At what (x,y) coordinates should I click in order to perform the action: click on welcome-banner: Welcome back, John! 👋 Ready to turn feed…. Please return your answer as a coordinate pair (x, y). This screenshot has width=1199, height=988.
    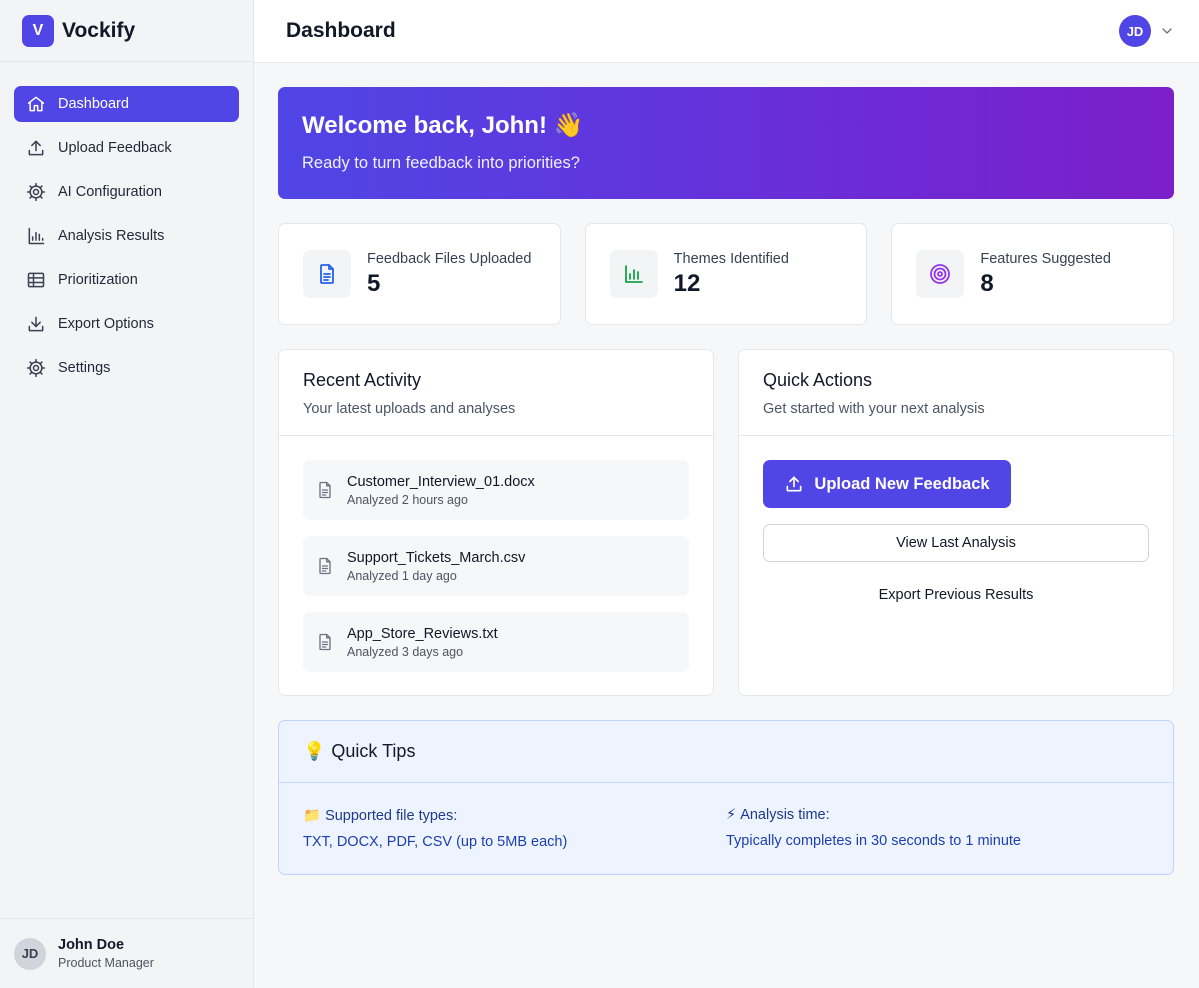
    Looking at the image, I should click on (726, 143).